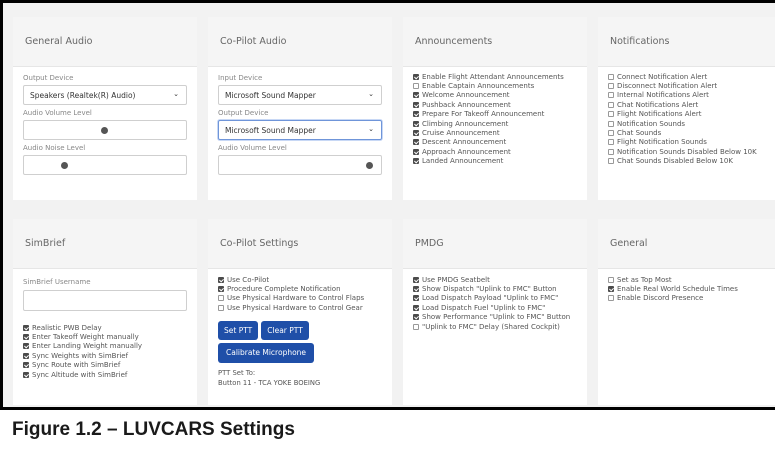 The width and height of the screenshot is (775, 456). I want to click on checkbox-item: Internal Notifications Alert, so click(688, 95).